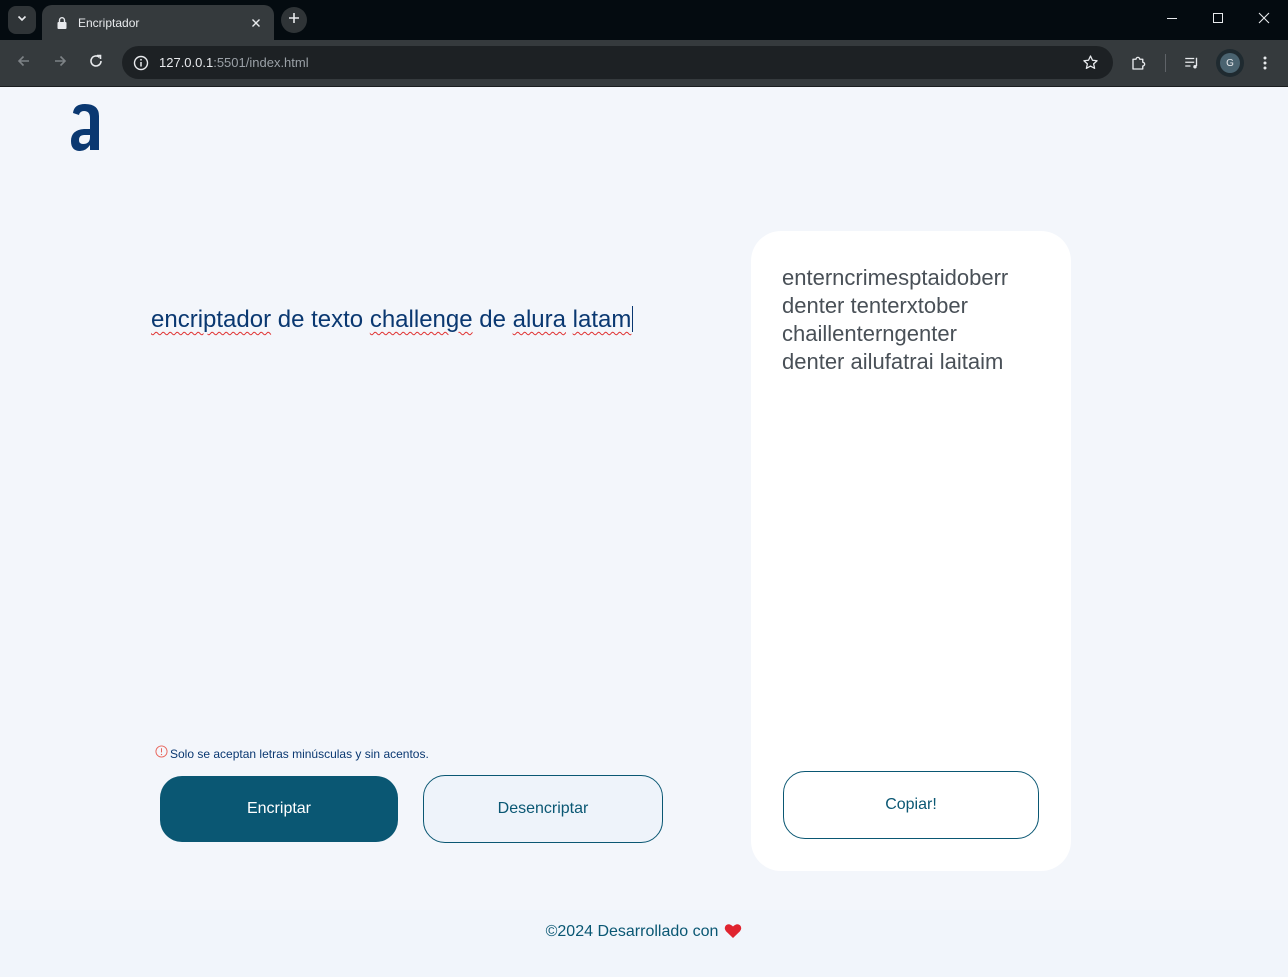  What do you see at coordinates (109, 22) in the screenshot?
I see `tab-title: Encriptador` at bounding box center [109, 22].